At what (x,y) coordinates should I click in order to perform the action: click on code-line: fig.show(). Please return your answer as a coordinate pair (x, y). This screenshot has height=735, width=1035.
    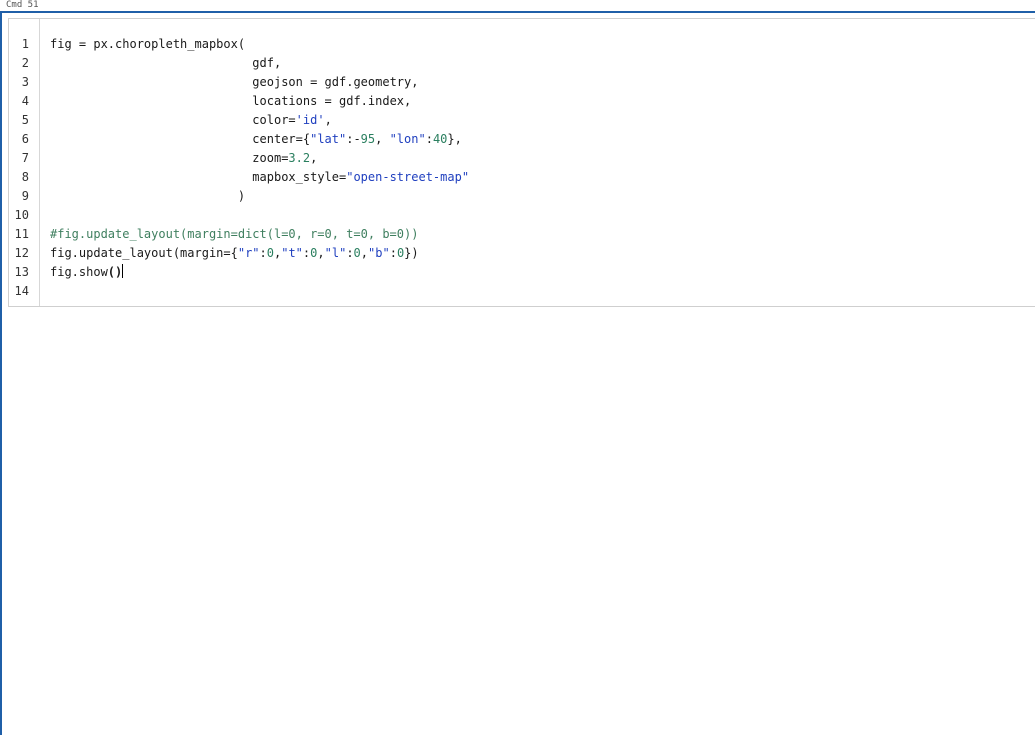
    Looking at the image, I should click on (87, 272).